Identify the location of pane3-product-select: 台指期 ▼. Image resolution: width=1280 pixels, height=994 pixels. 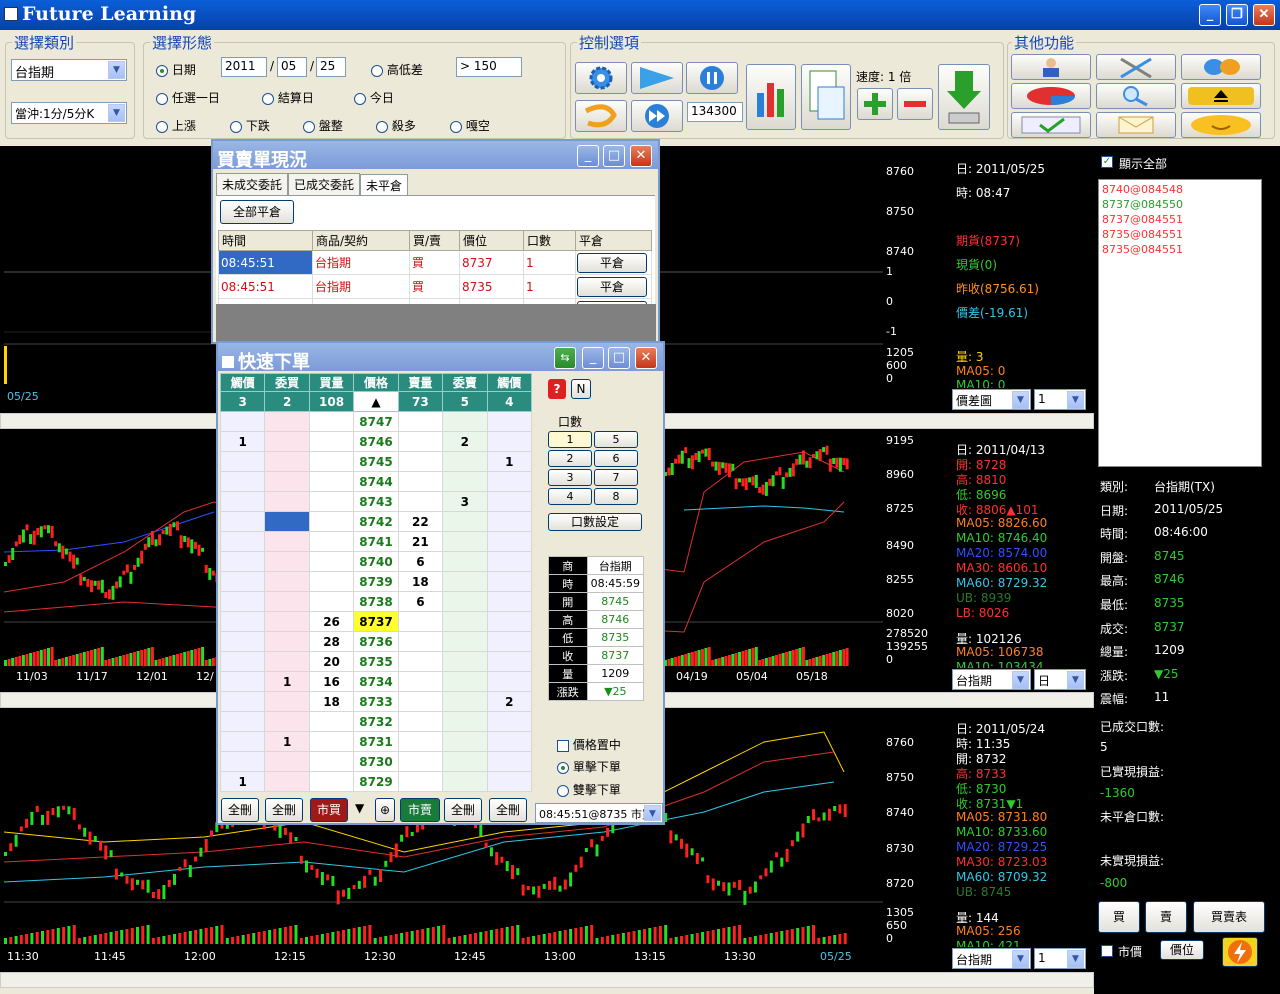
(991, 958).